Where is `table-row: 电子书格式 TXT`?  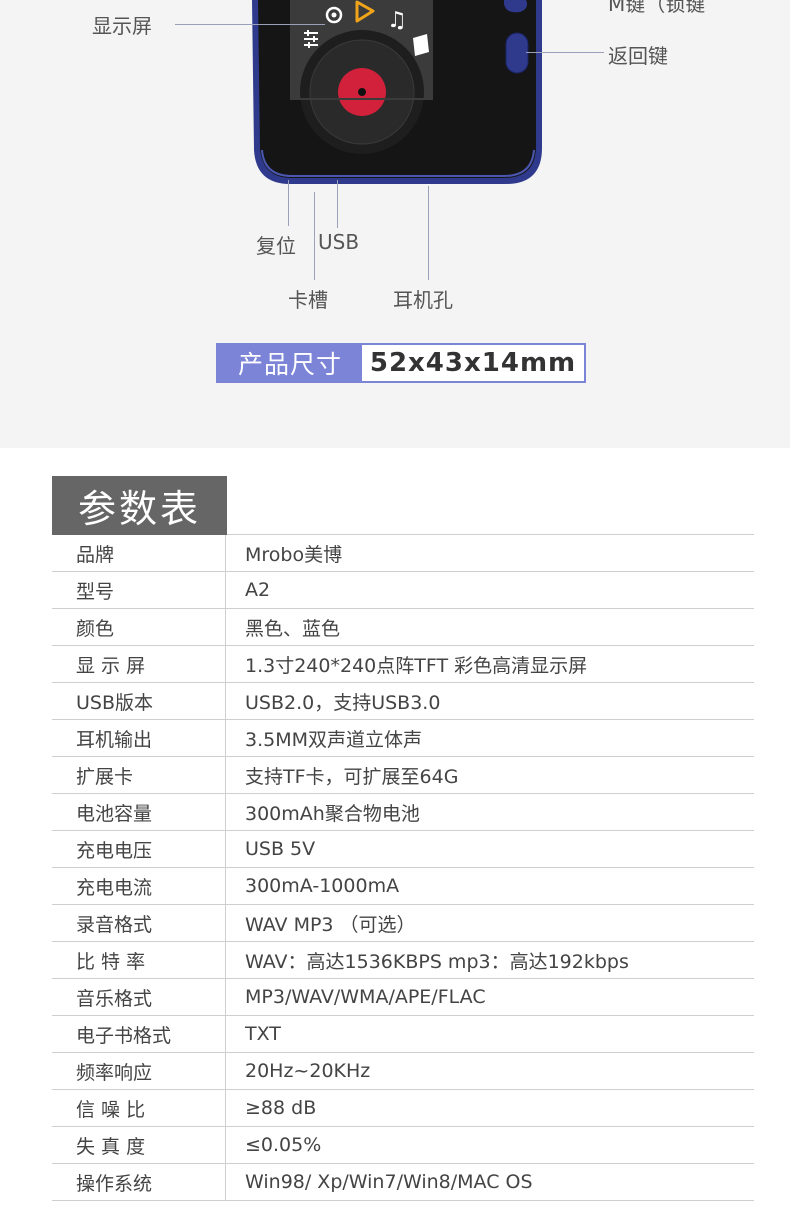
table-row: 电子书格式 TXT is located at coordinates (403, 1034).